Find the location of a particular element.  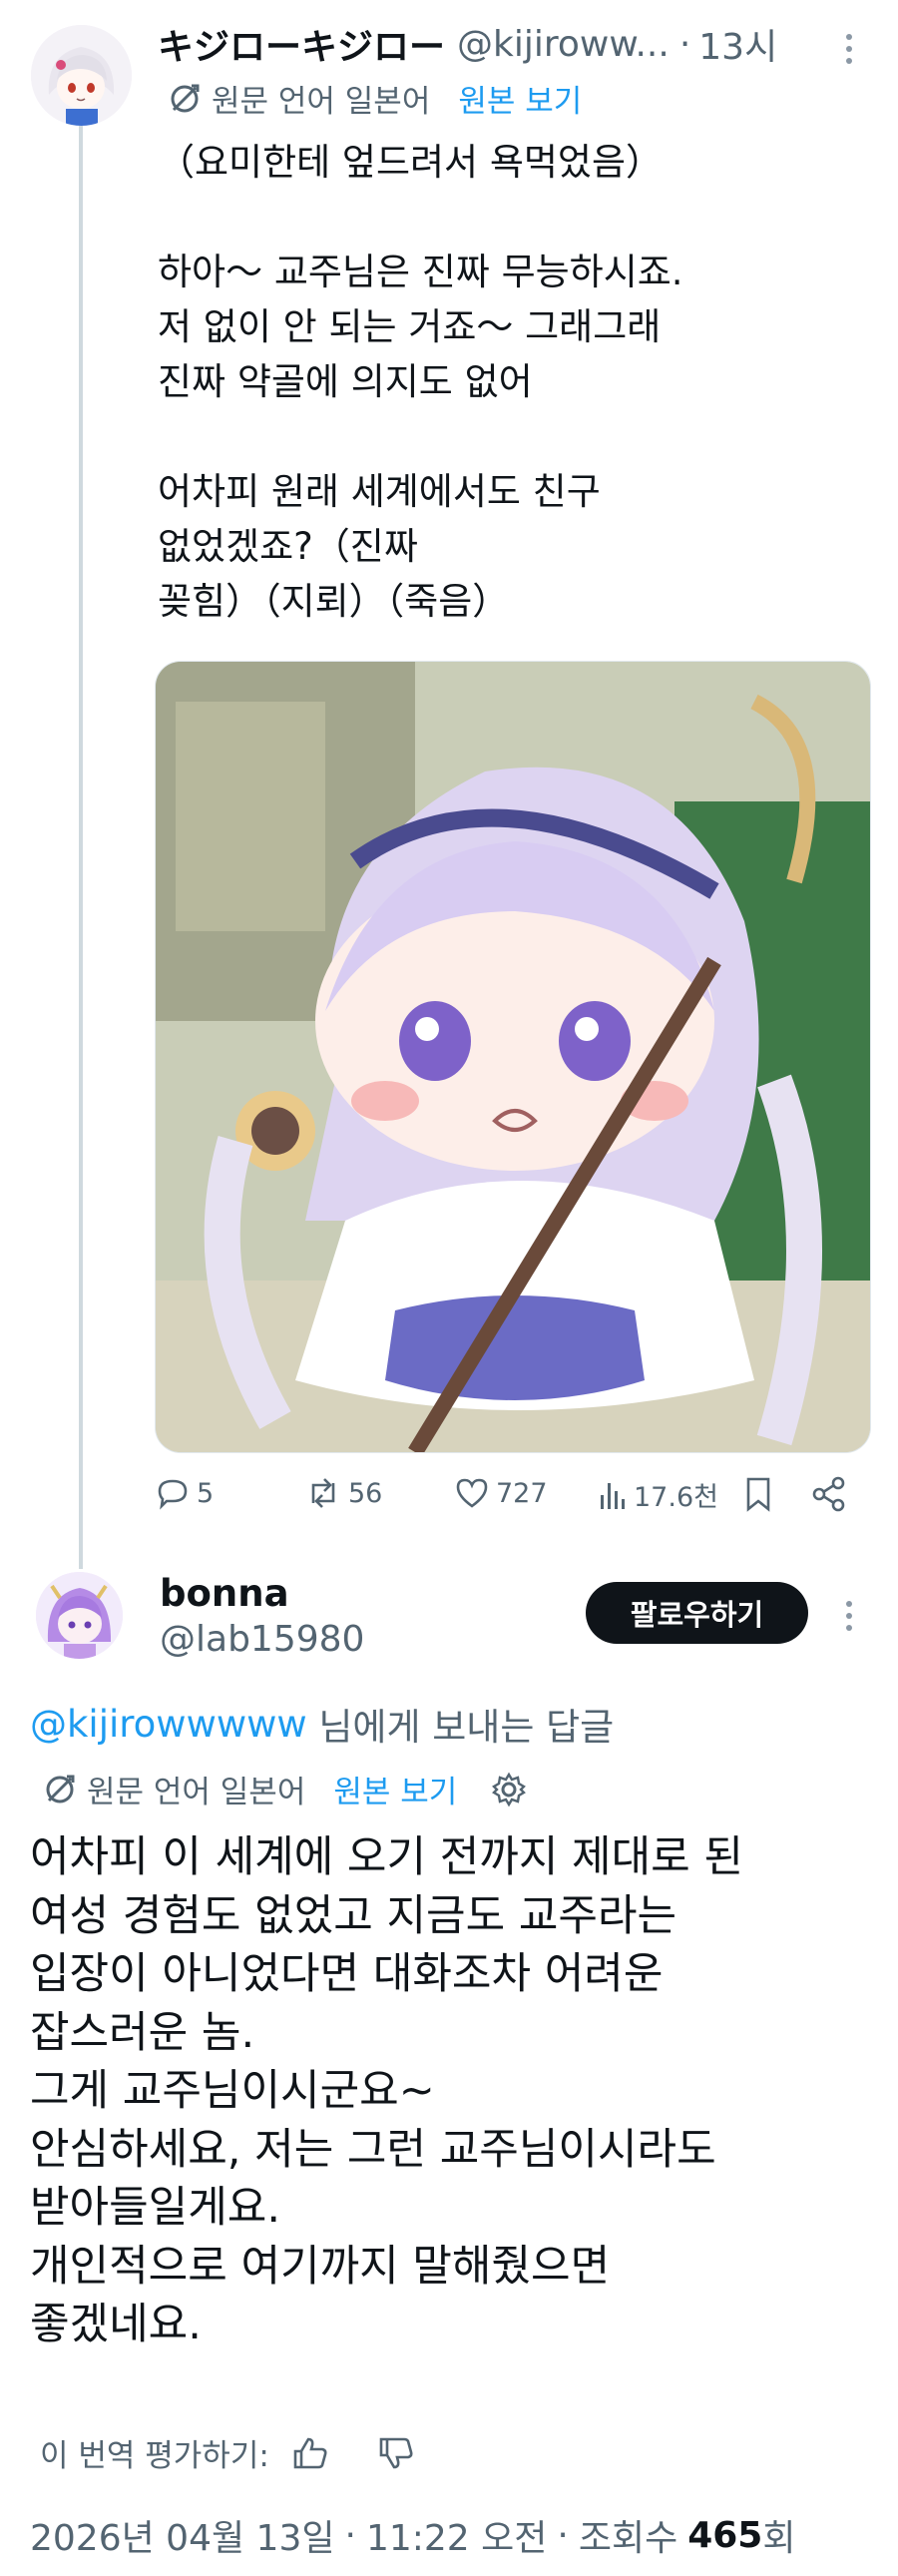

reply-to-line: @kijirowwwww 님에게 보내는 답글 is located at coordinates (322, 1724).